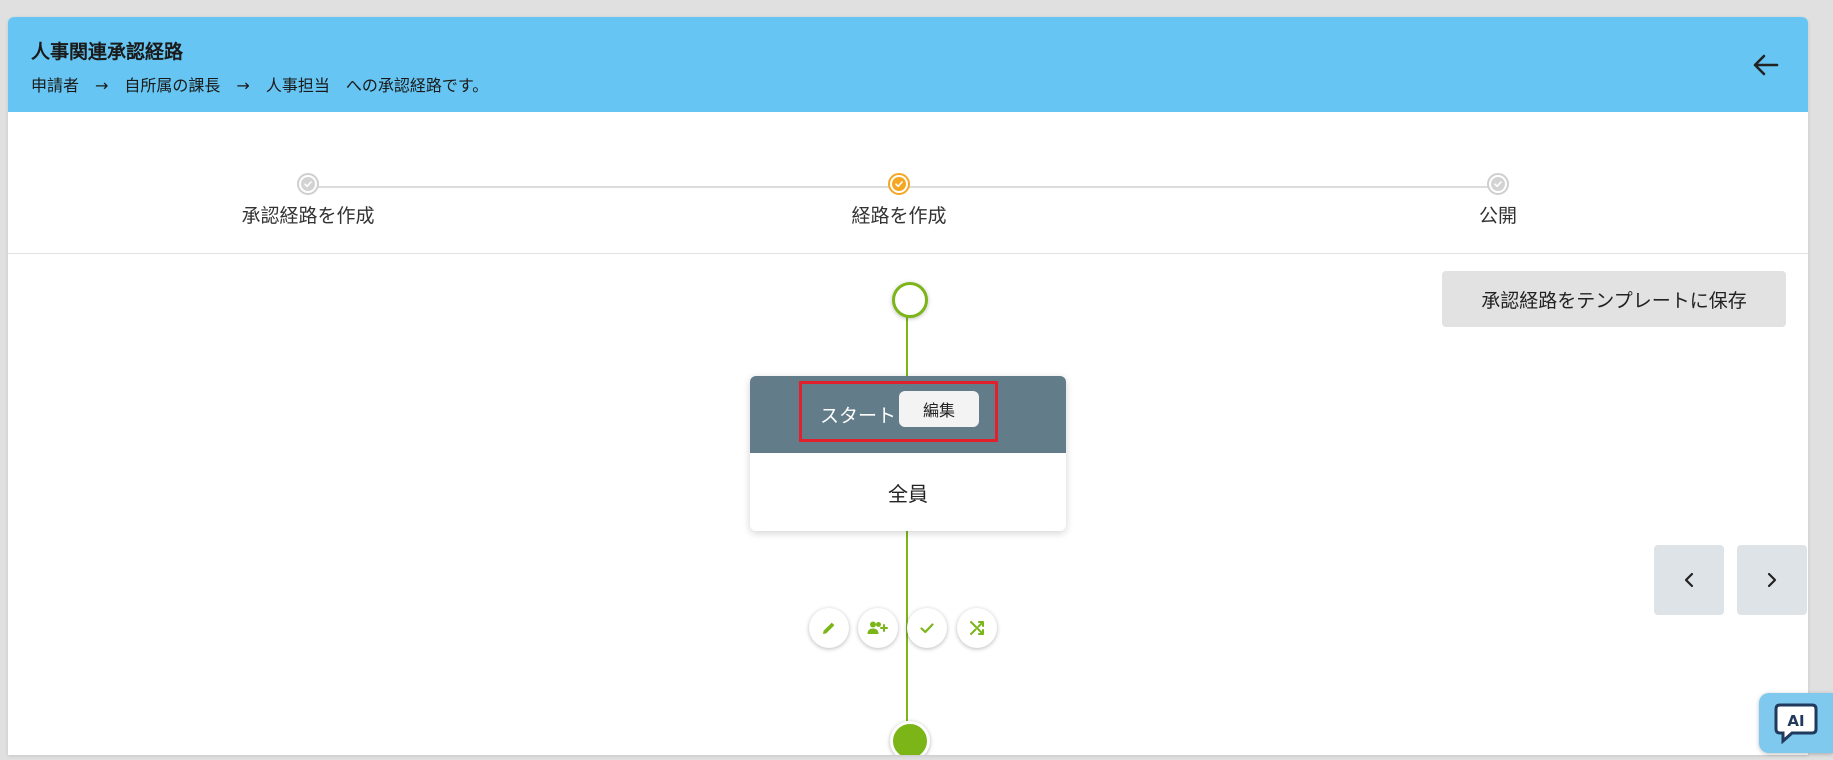 The image size is (1833, 760). I want to click on ai-chat-icon: AI, so click(1796, 724).